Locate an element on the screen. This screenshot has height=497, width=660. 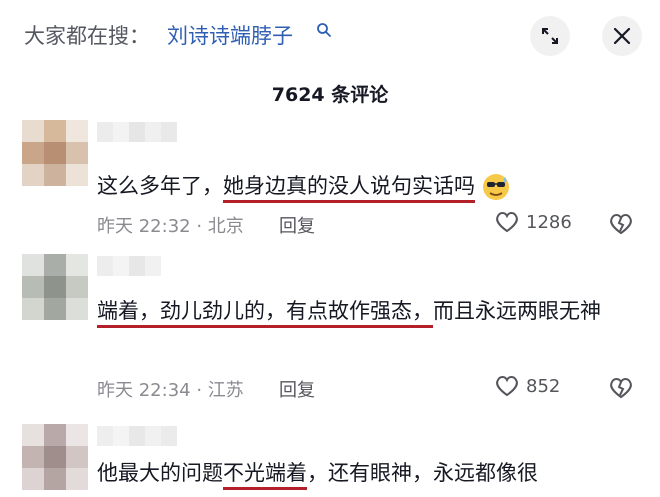
comment-text-plain: 而且永远两眼无神 is located at coordinates (517, 311).